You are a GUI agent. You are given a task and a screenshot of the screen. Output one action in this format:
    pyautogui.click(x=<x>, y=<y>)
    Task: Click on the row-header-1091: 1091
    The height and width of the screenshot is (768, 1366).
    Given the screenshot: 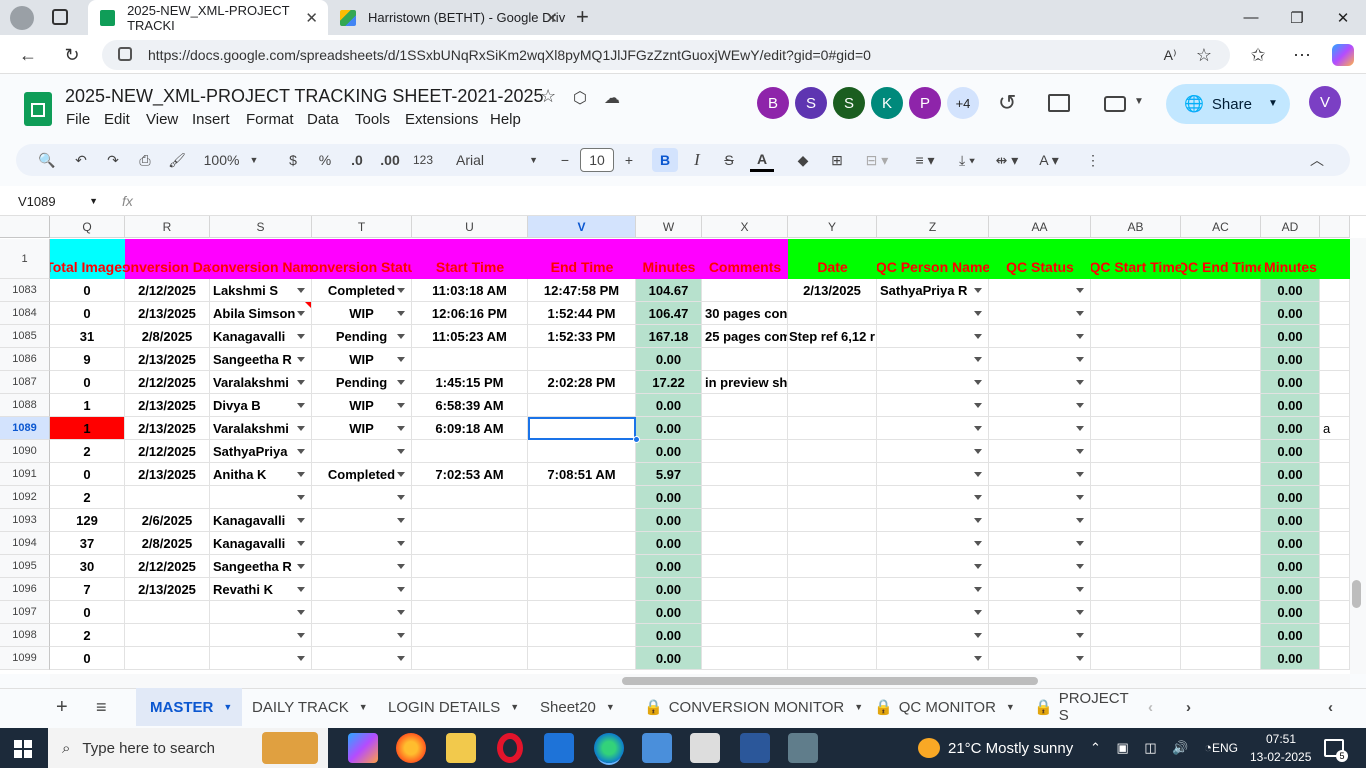 What is the action you would take?
    pyautogui.click(x=25, y=474)
    